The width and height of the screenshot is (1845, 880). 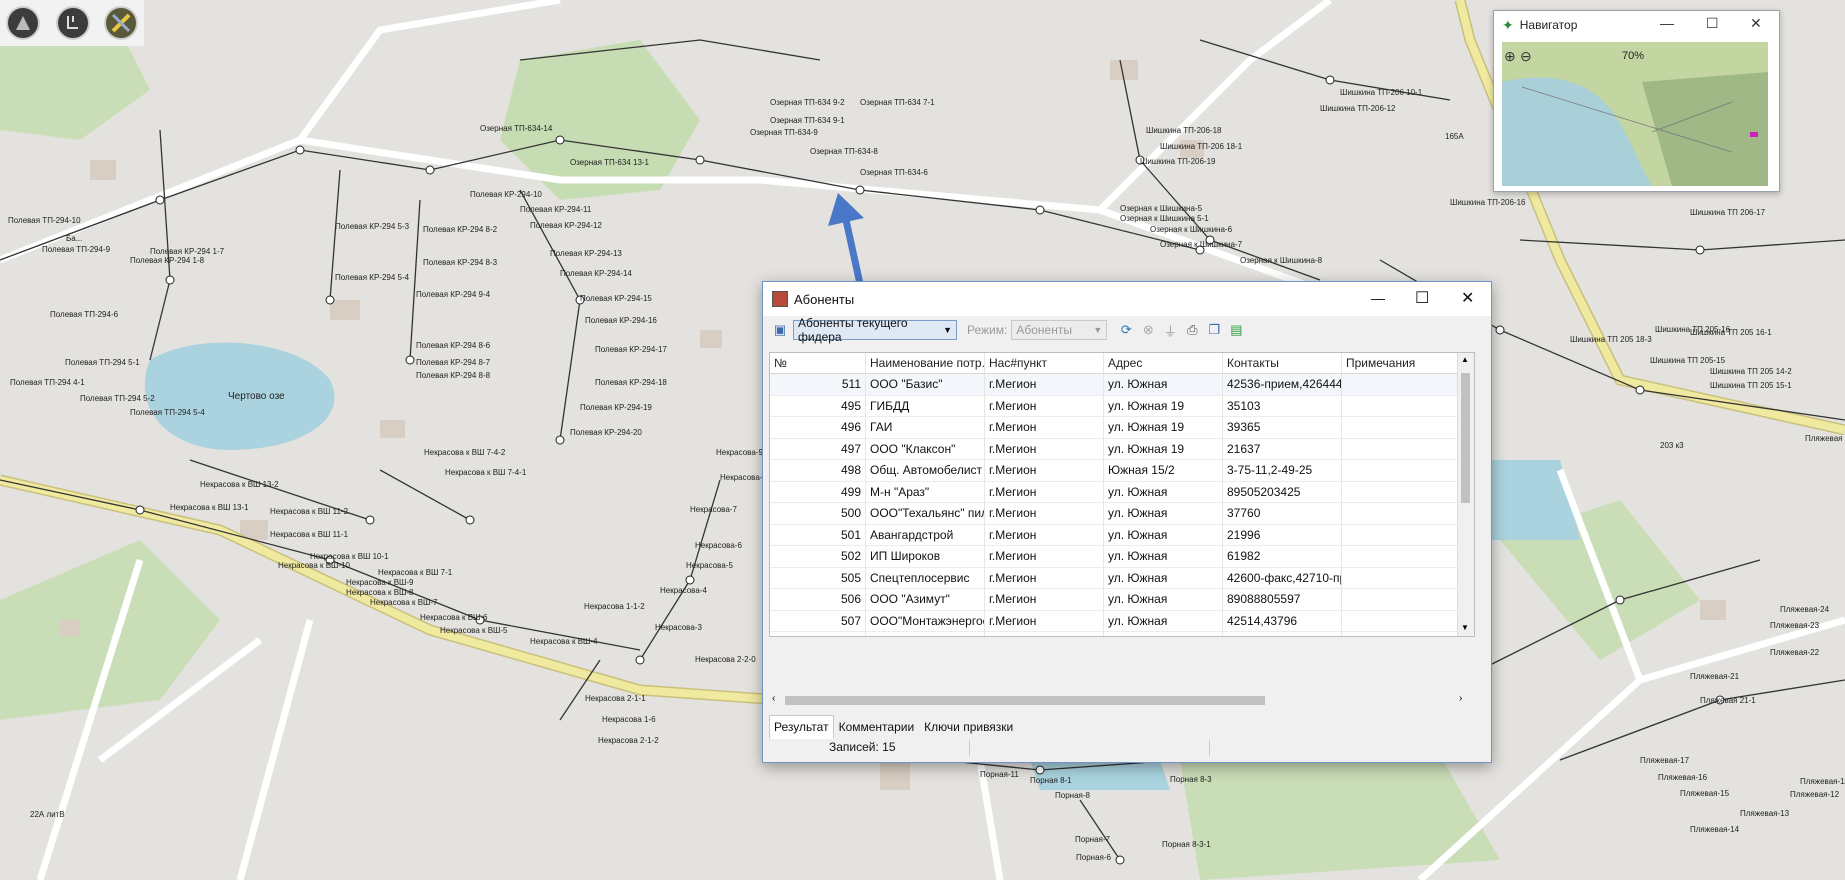 What do you see at coordinates (23, 23) in the screenshot?
I see `layers-tool-icon` at bounding box center [23, 23].